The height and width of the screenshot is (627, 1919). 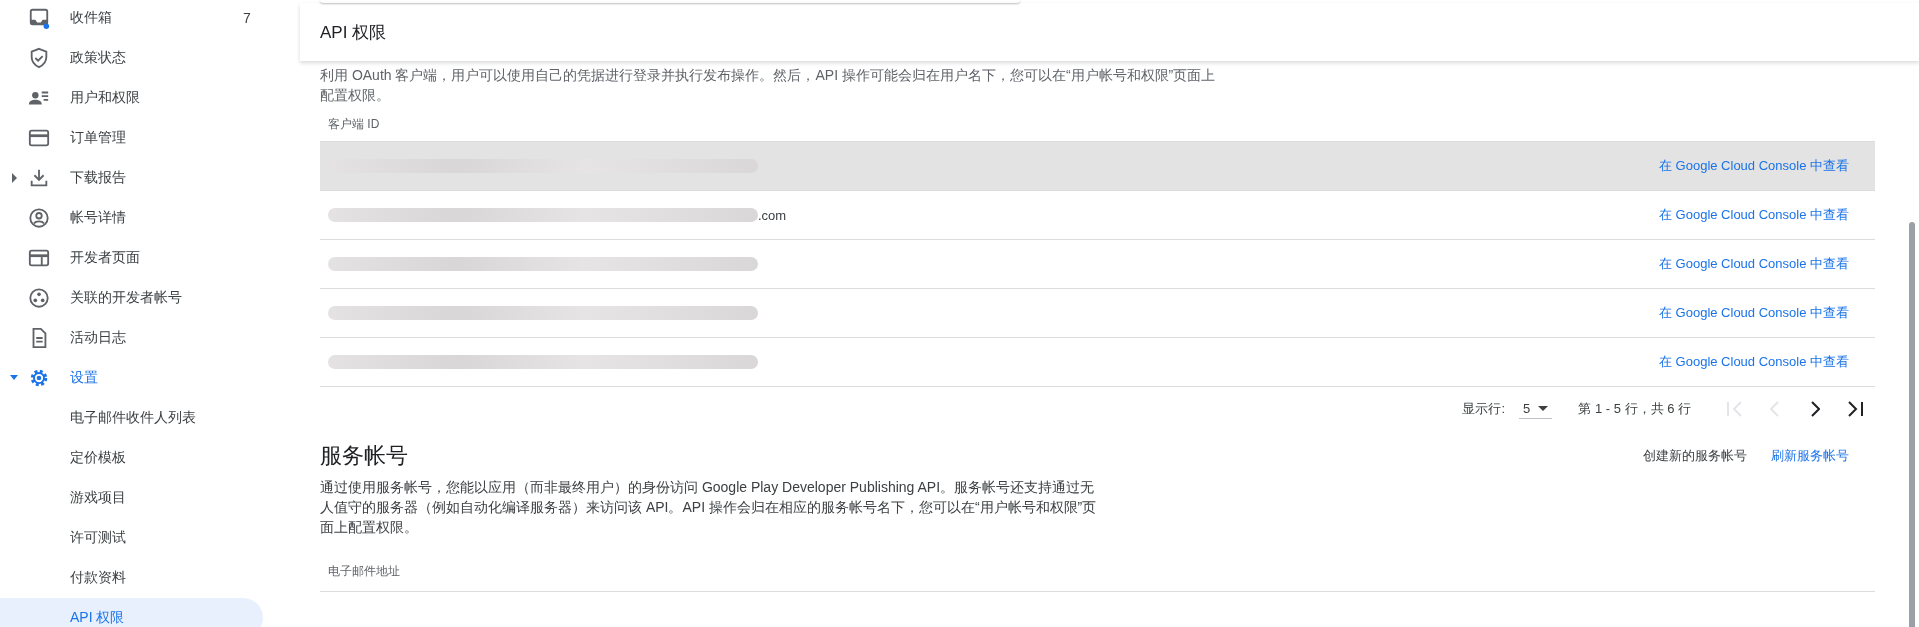 I want to click on description: 利用 OAuth 客户端，用户可以使用自己的凭据进行登录并执行发布操作。然后，API 操作可能会归在用户名下，您可以在“用户帐号和权限”页面上配置权限。, so click(x=768, y=85).